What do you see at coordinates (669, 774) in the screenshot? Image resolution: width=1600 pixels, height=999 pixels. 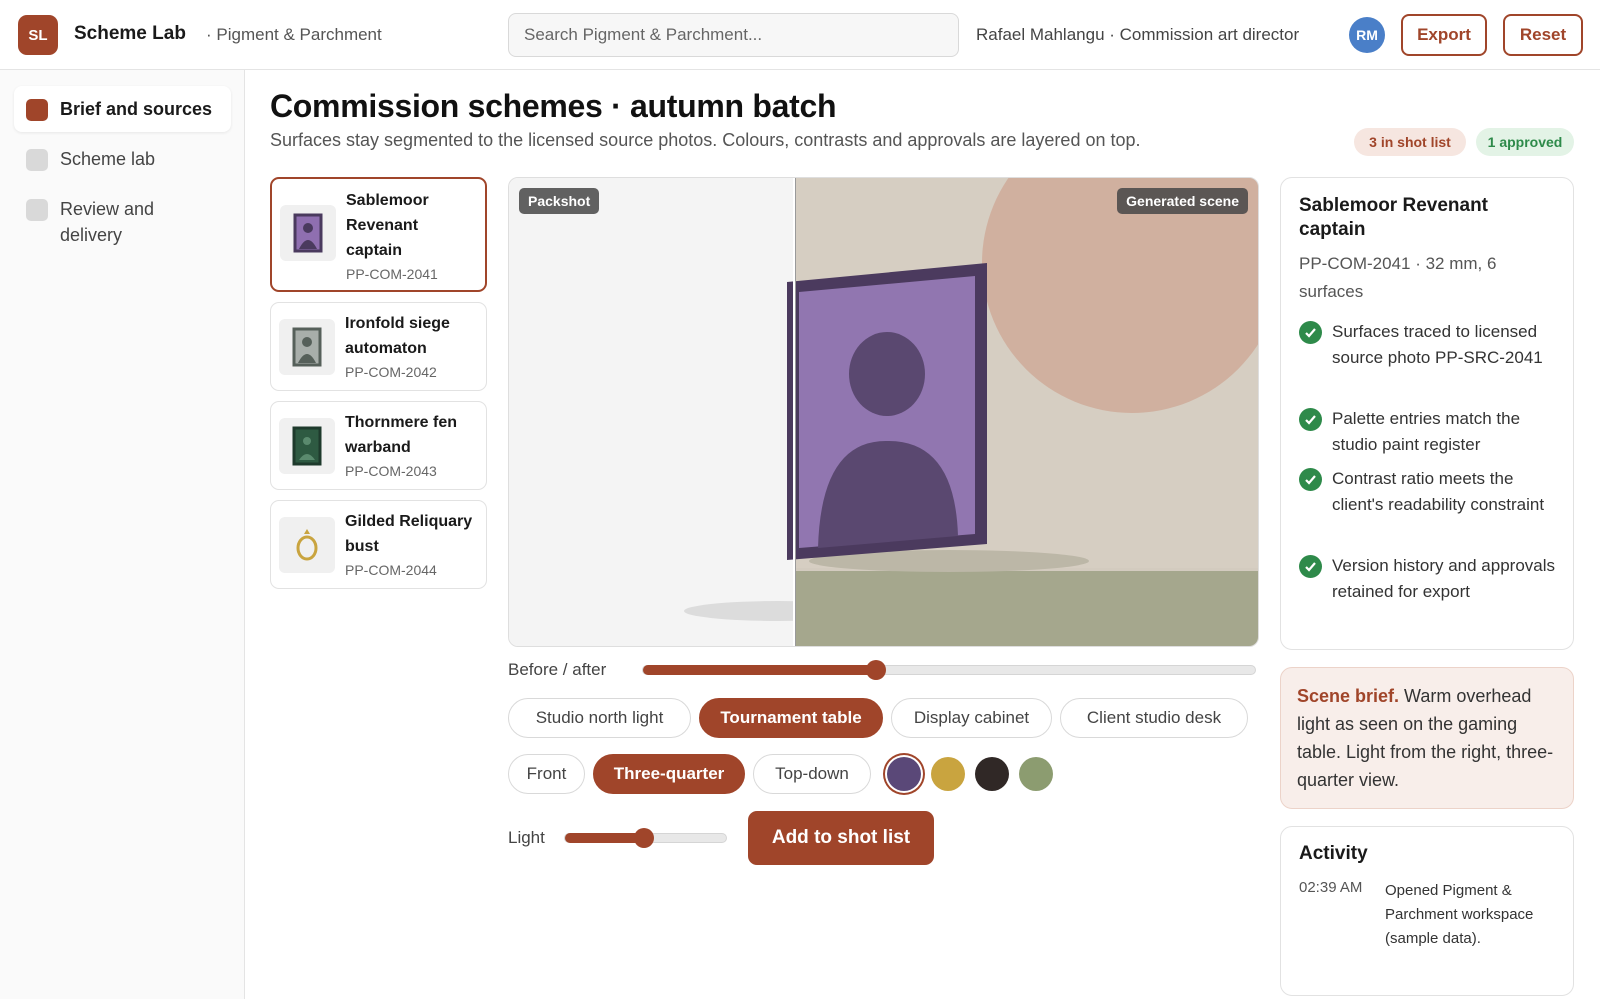 I see `angle-chip-three-quarter: Three-quarter` at bounding box center [669, 774].